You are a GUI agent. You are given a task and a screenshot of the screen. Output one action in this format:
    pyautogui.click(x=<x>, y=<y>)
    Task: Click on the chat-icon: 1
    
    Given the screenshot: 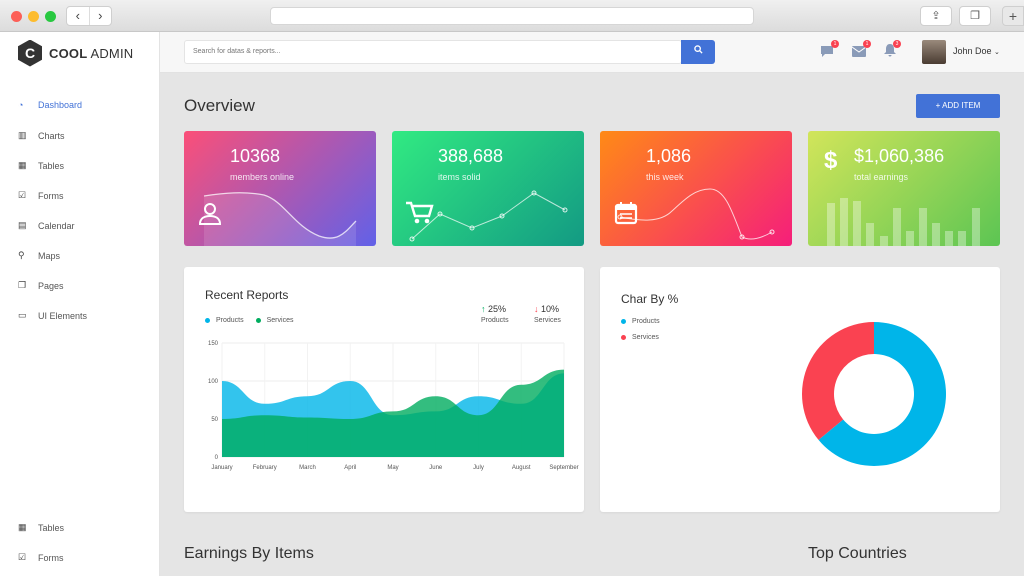 What is the action you would take?
    pyautogui.click(x=829, y=50)
    